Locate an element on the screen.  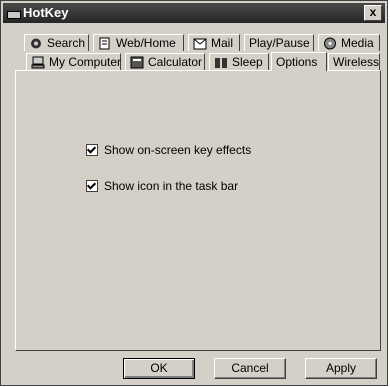
tab-wireless: Wireless is located at coordinates (354, 61).